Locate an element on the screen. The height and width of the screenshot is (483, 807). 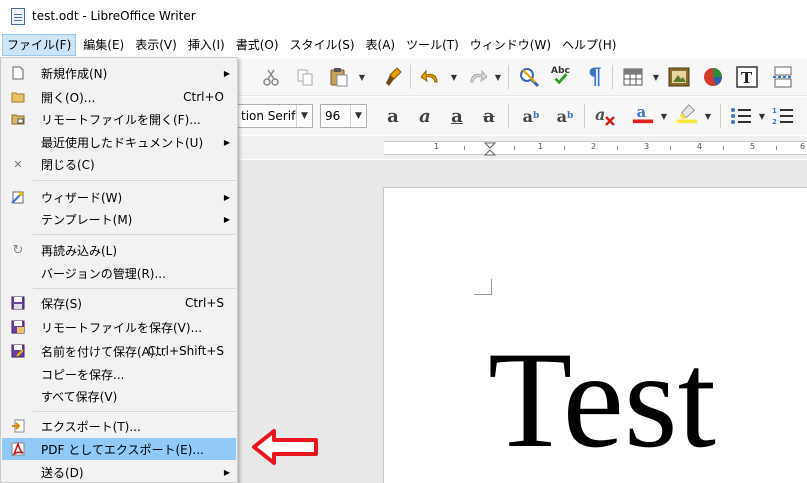
ruler-number: 6 is located at coordinates (803, 146).